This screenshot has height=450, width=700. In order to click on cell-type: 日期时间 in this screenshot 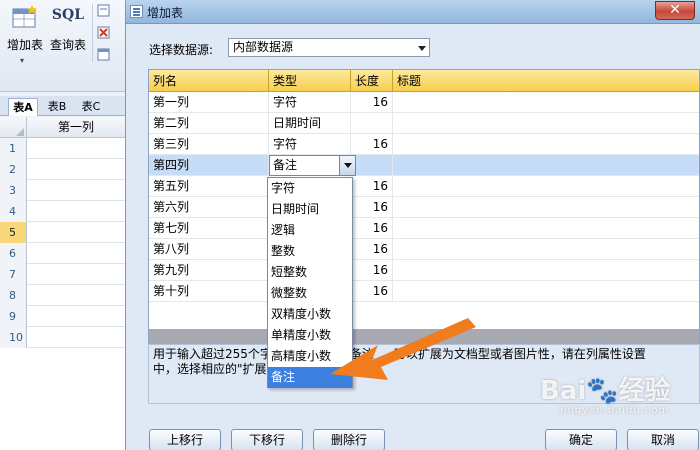, I will do `click(310, 123)`.